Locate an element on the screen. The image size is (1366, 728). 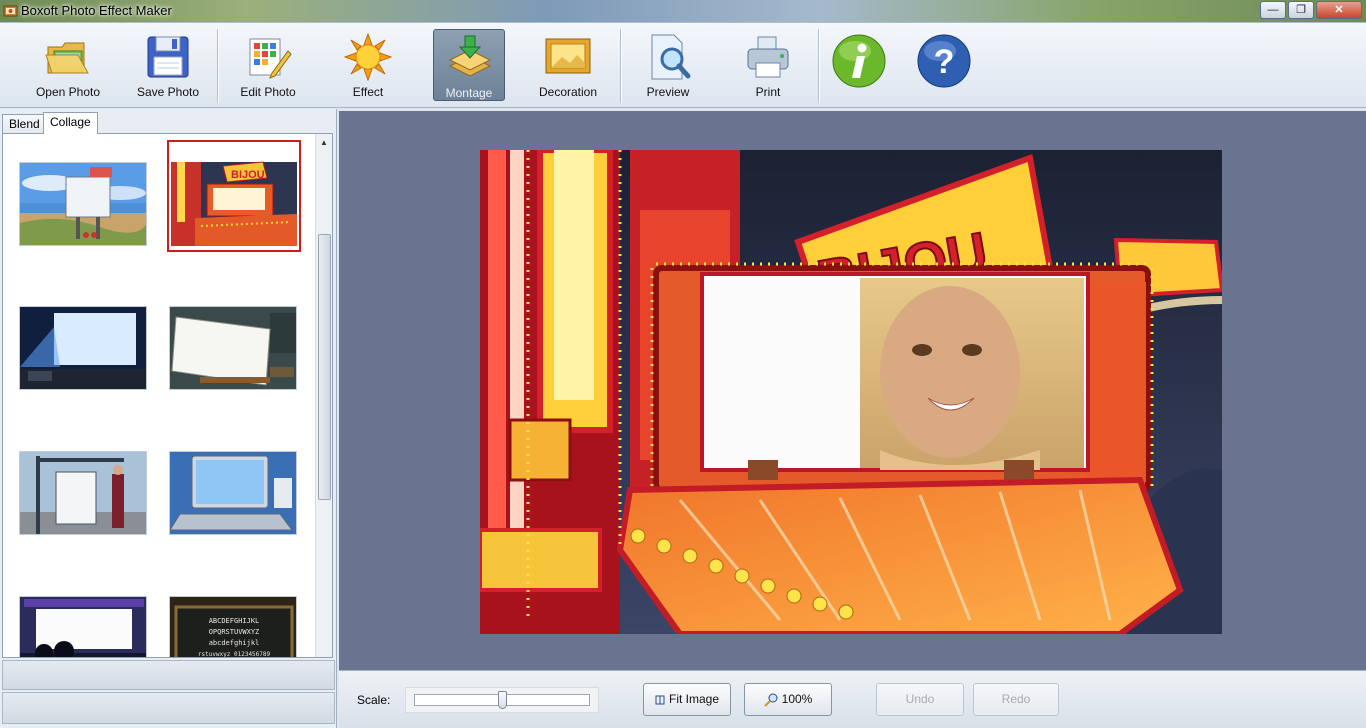
close-button: ✕ is located at coordinates (1339, 10).